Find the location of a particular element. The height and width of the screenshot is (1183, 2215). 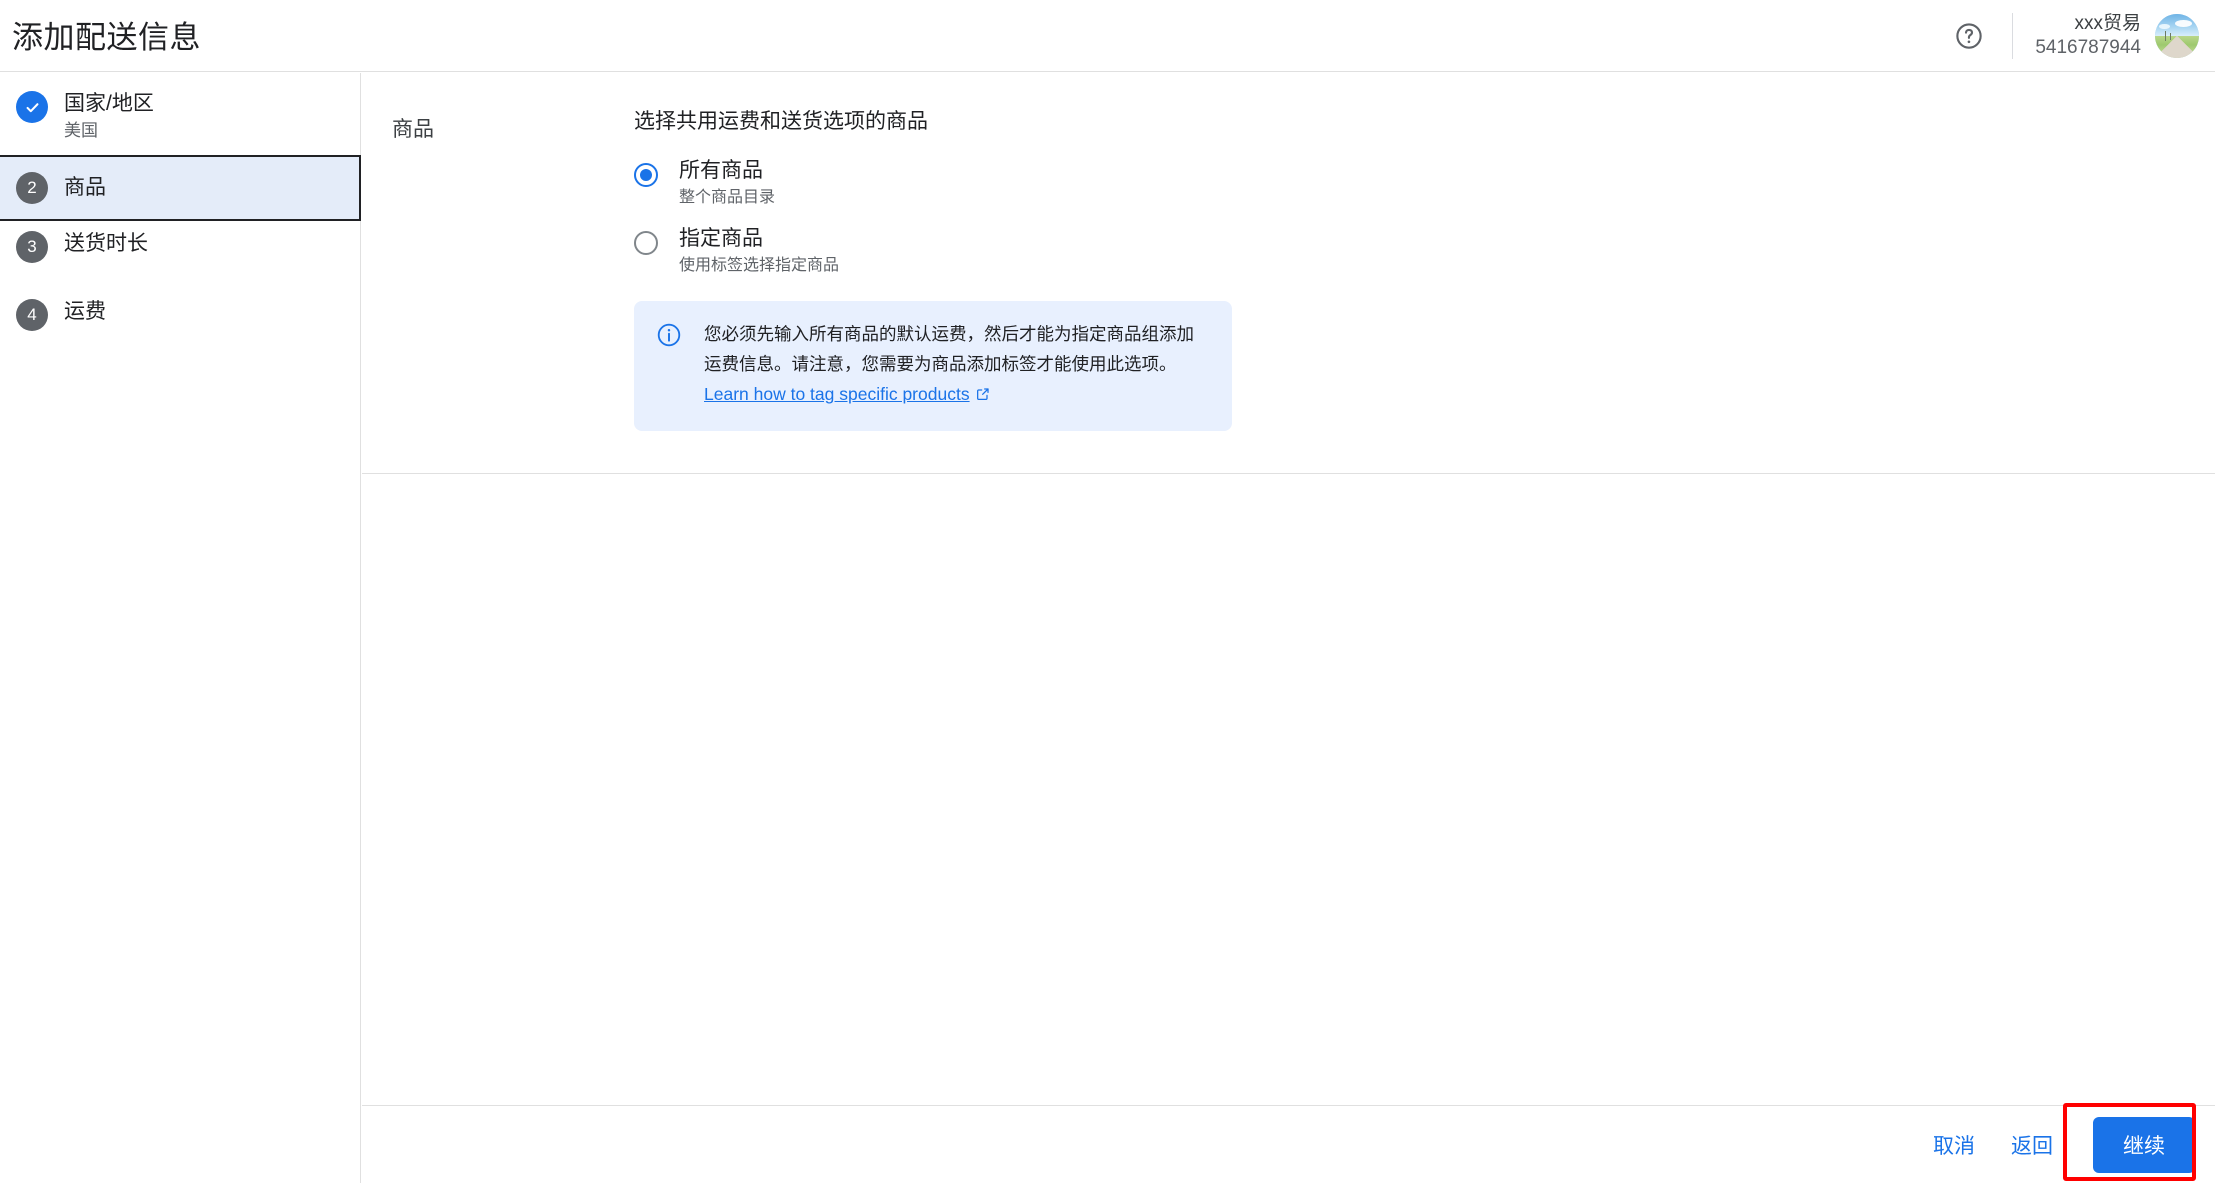

step-number-badge: 4 is located at coordinates (32, 315).